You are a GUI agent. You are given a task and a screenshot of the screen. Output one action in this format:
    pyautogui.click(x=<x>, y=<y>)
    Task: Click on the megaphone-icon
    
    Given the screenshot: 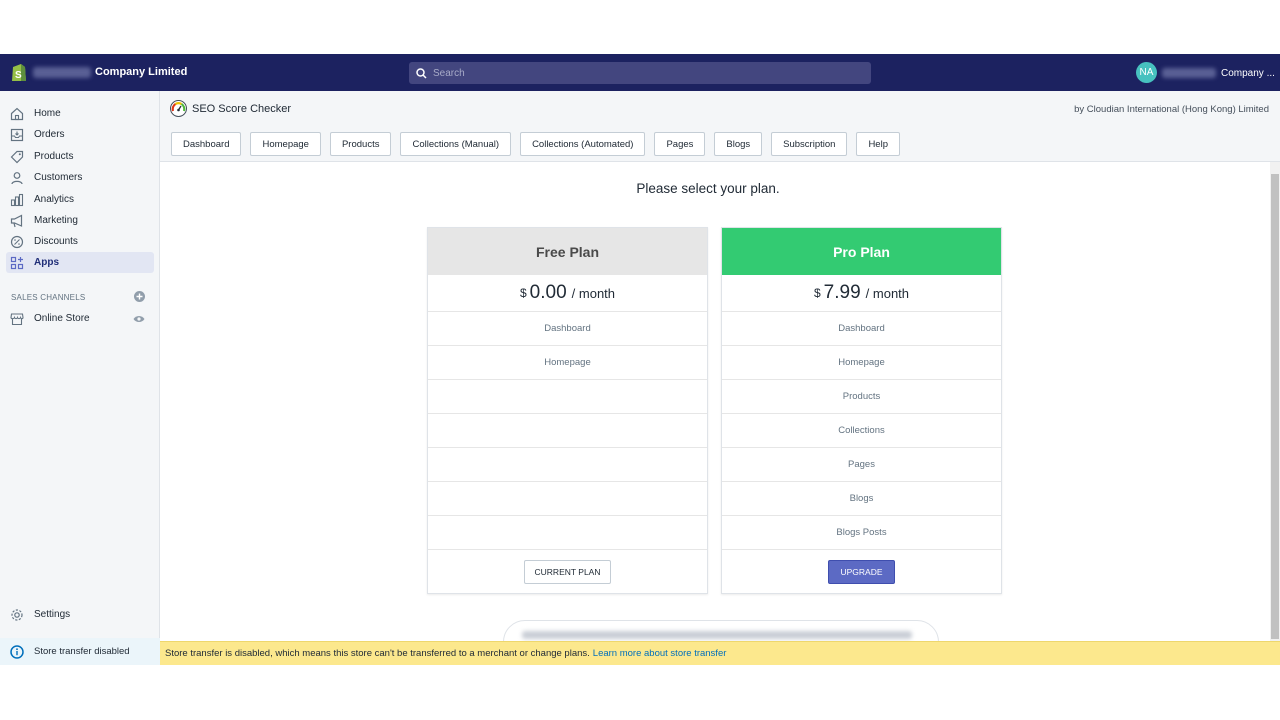 What is the action you would take?
    pyautogui.click(x=16, y=220)
    